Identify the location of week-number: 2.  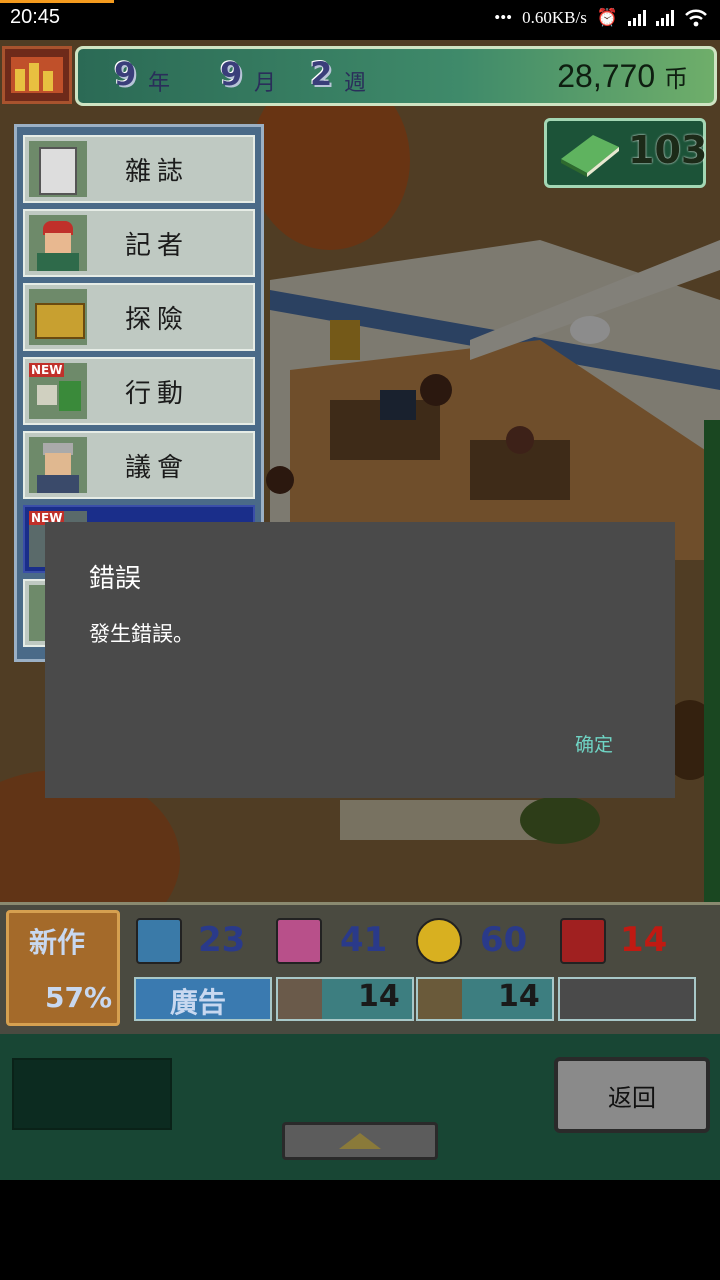
(321, 74).